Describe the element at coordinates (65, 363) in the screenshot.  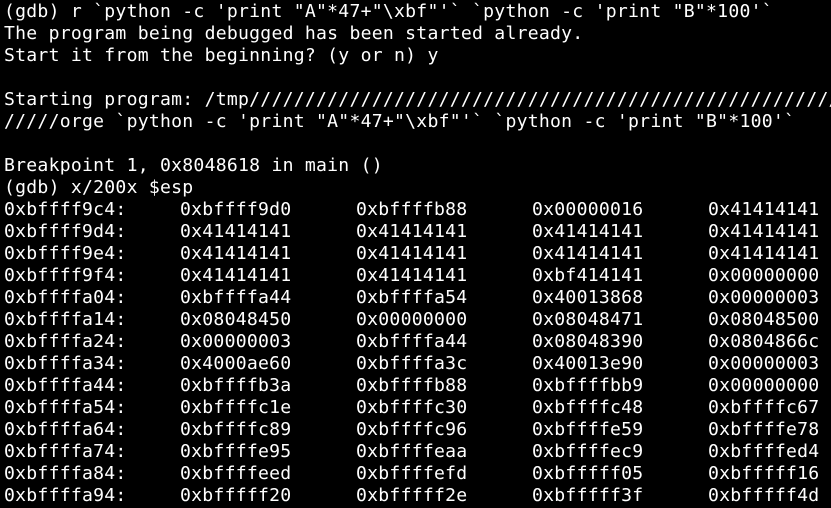
I see `memory-address: 0xbffffa34:` at that location.